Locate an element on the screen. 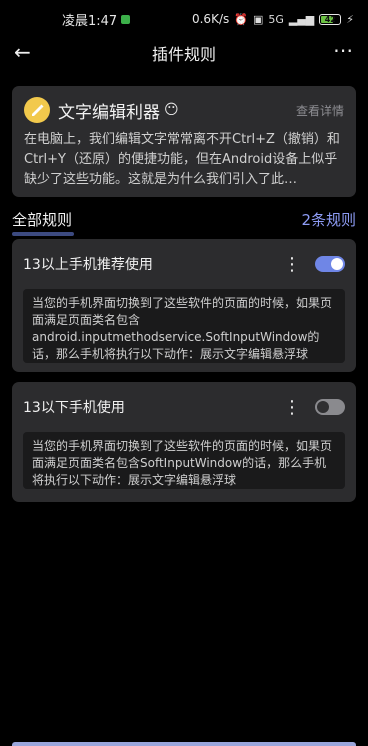 This screenshot has height=746, width=368. rule-header: 13以上手机推荐使用 ⋮ is located at coordinates (184, 264).